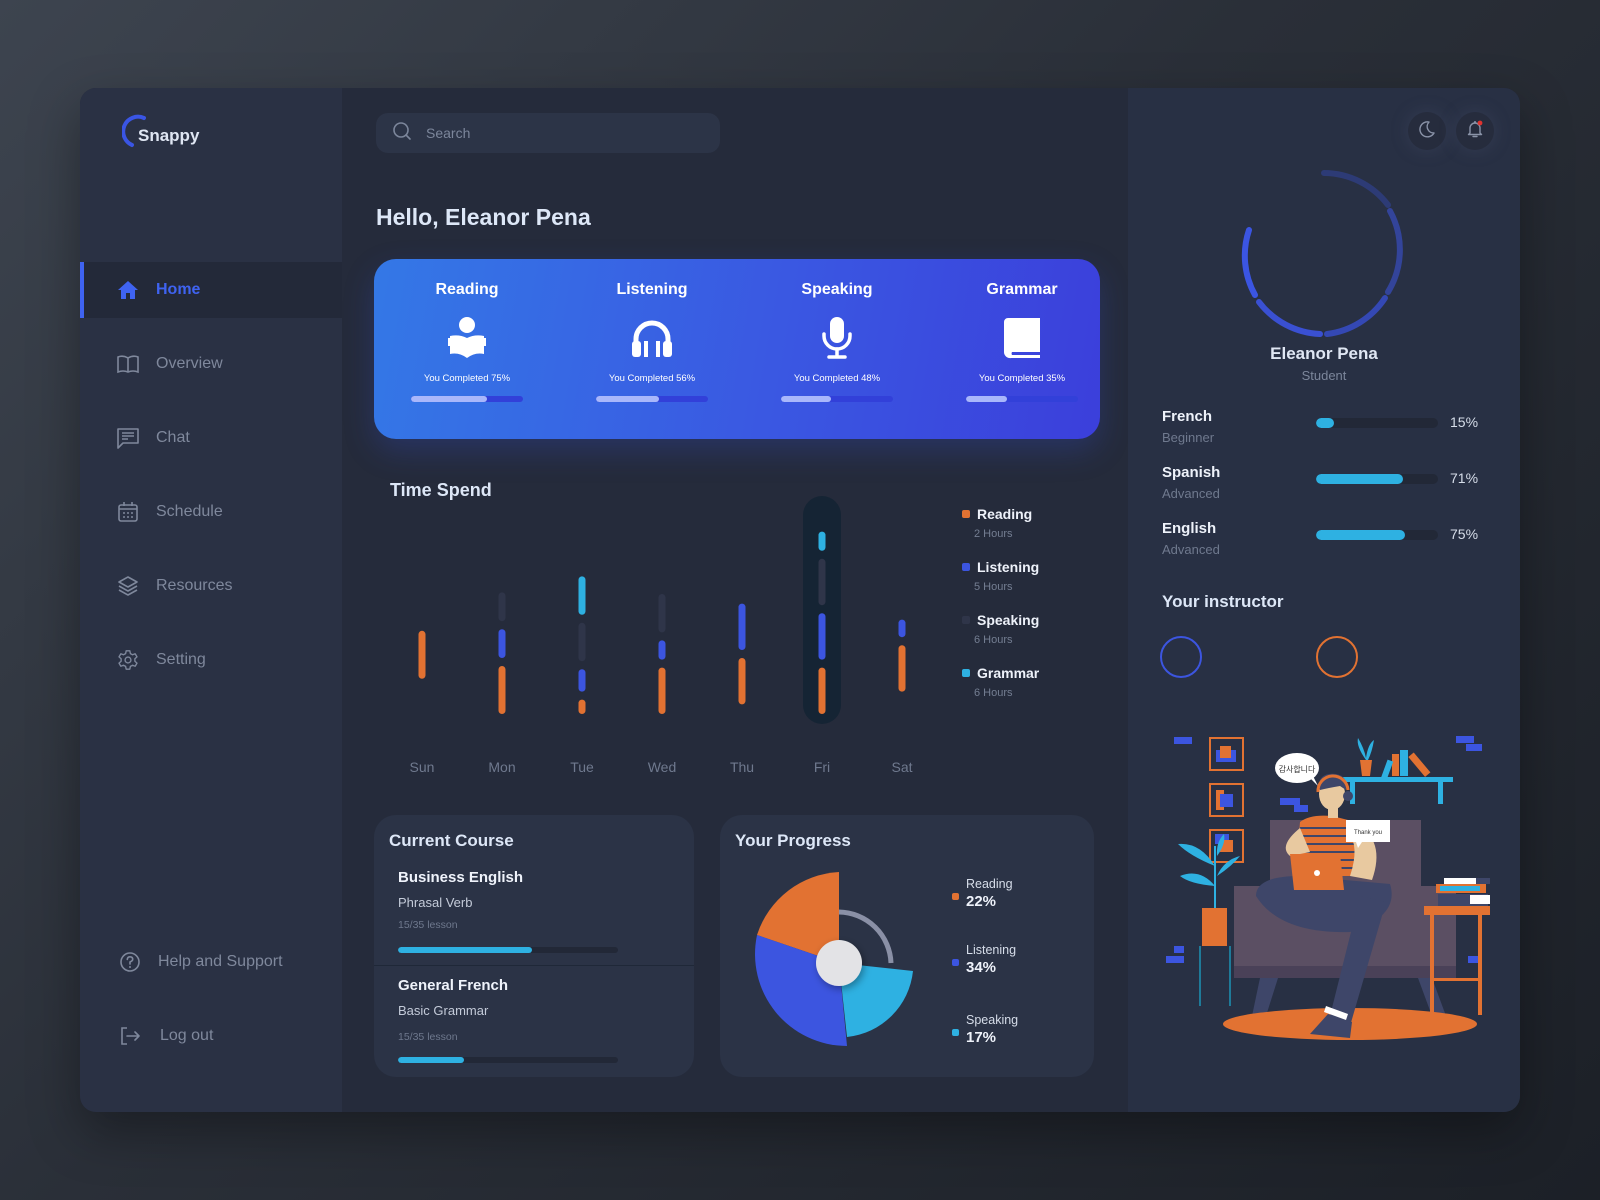 Image resolution: width=1600 pixels, height=1200 pixels. Describe the element at coordinates (1464, 534) in the screenshot. I see `language-percent: 75%` at that location.